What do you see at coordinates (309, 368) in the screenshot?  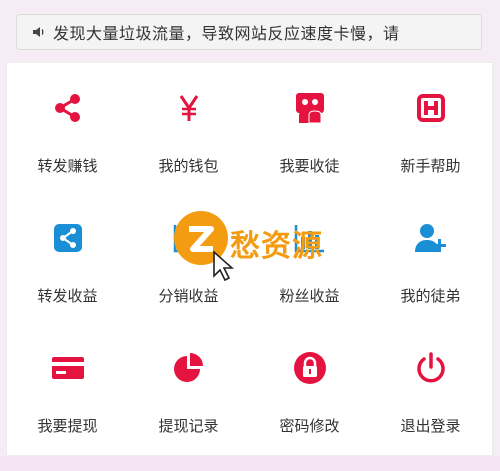 I see `lock-icon` at bounding box center [309, 368].